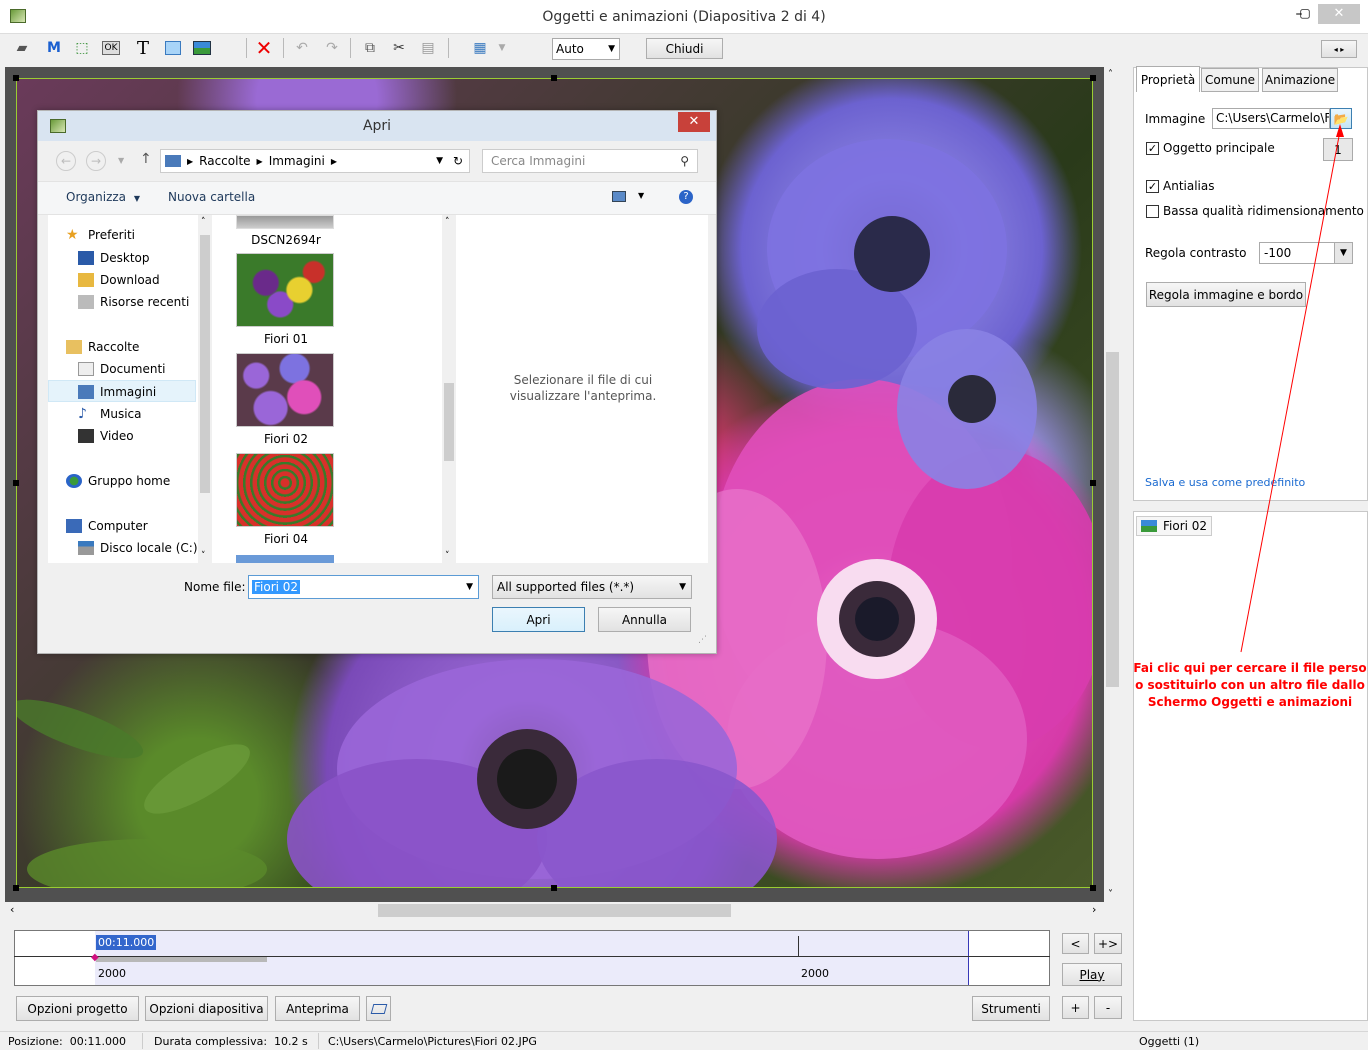  I want to click on resize-handle-bm, so click(554, 888).